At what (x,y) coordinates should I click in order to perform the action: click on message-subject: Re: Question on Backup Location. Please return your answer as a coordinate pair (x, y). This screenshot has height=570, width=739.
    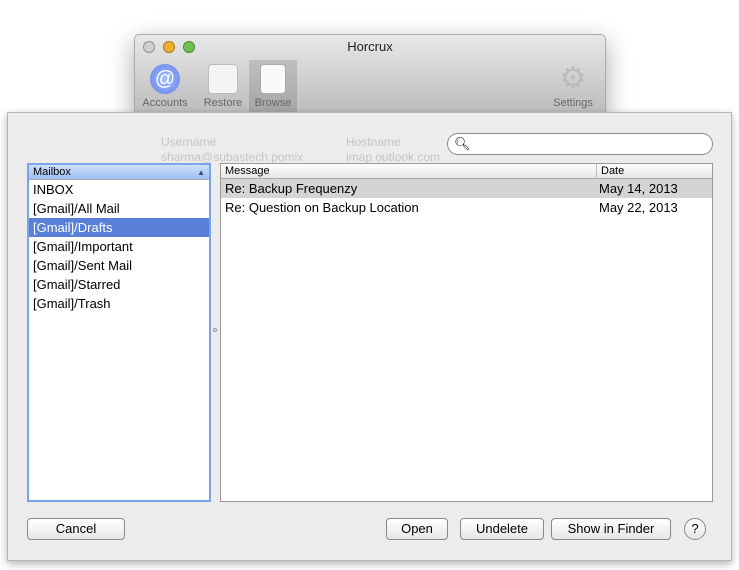
    Looking at the image, I should click on (322, 207).